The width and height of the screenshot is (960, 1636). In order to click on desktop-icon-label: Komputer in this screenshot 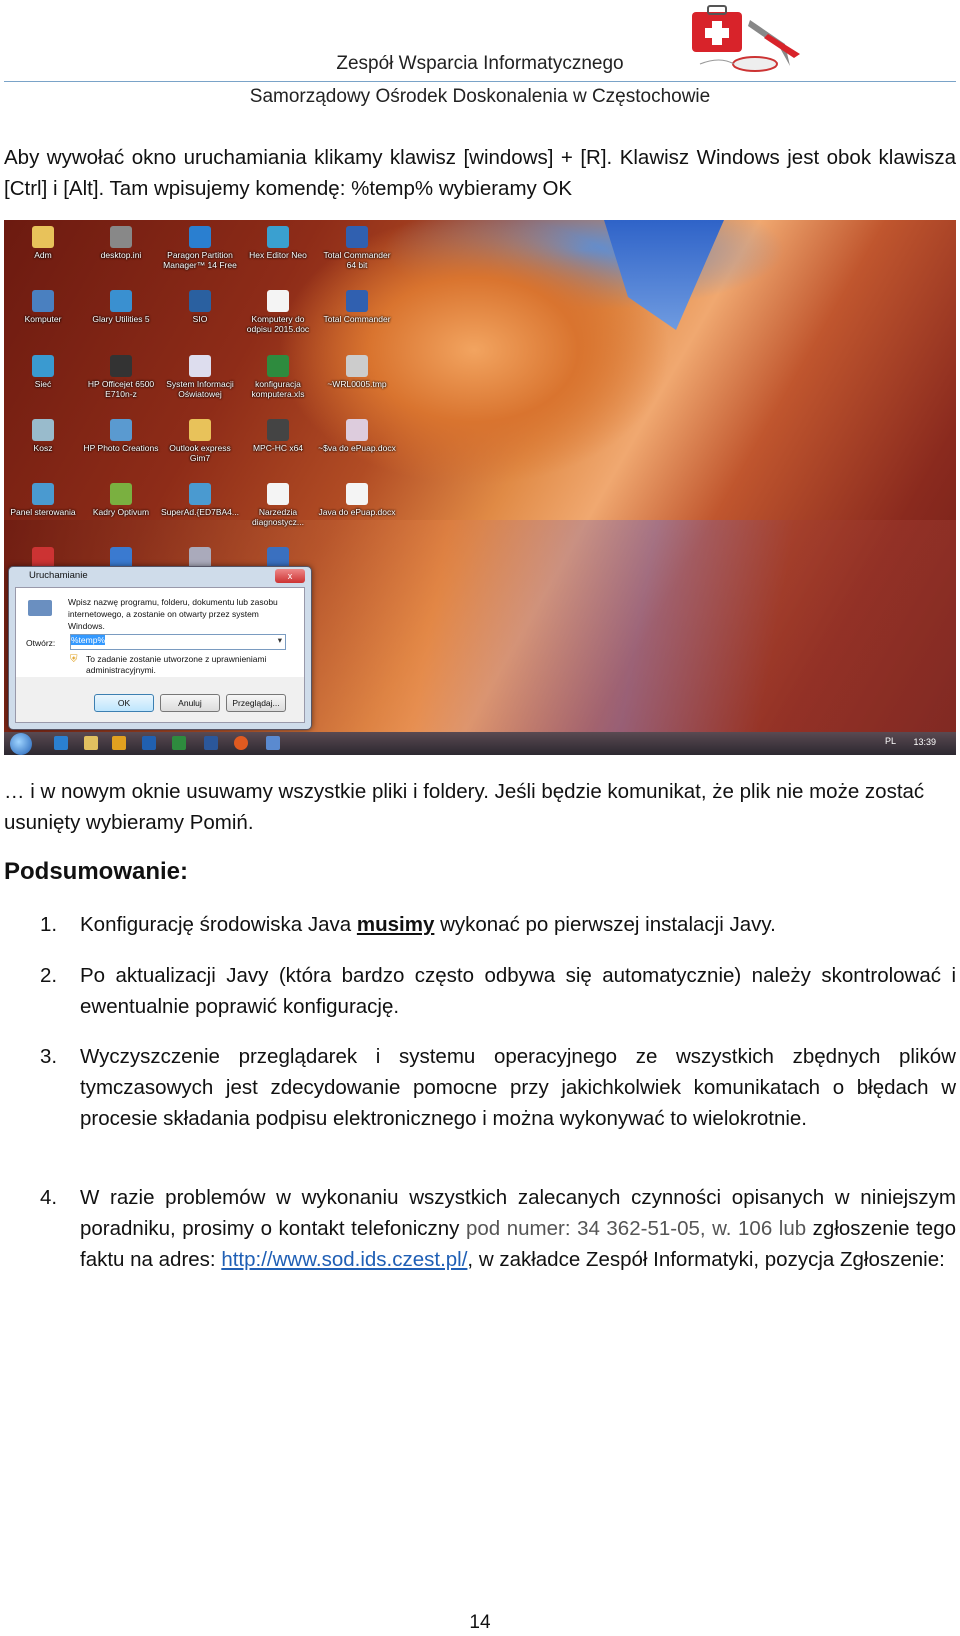, I will do `click(43, 319)`.